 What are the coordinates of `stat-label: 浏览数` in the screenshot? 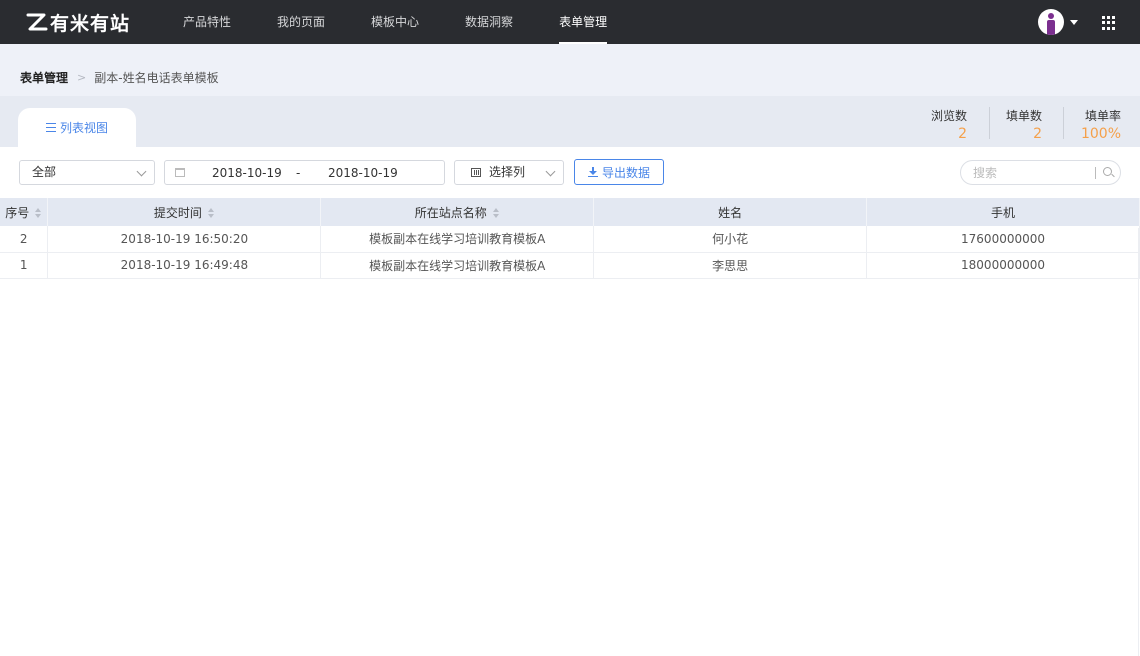 It's located at (948, 116).